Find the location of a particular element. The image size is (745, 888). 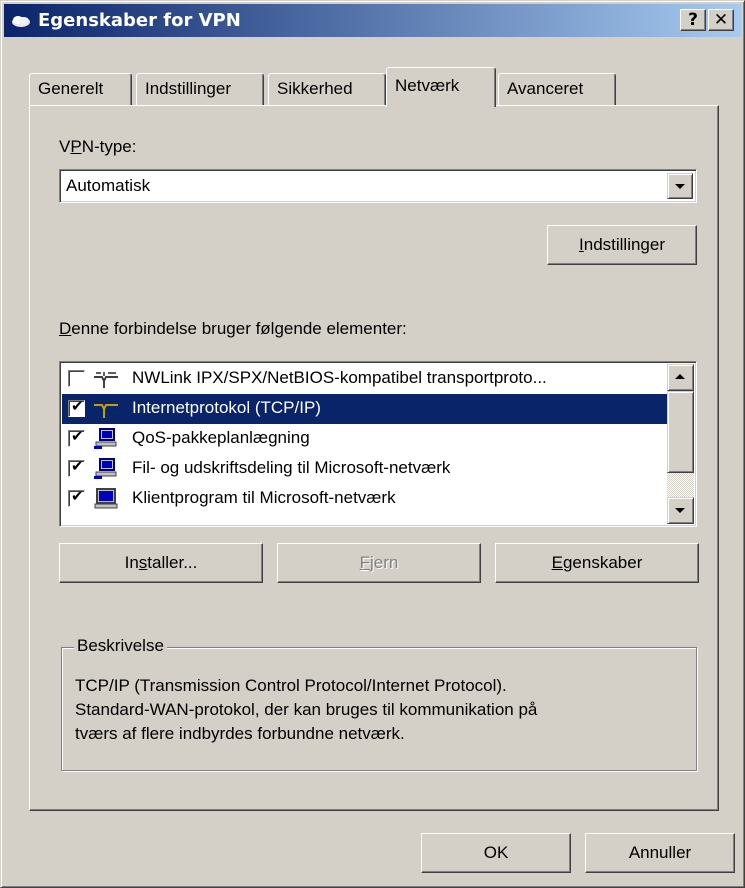

tab-indstillinger: Indstillinger is located at coordinates (200, 89).